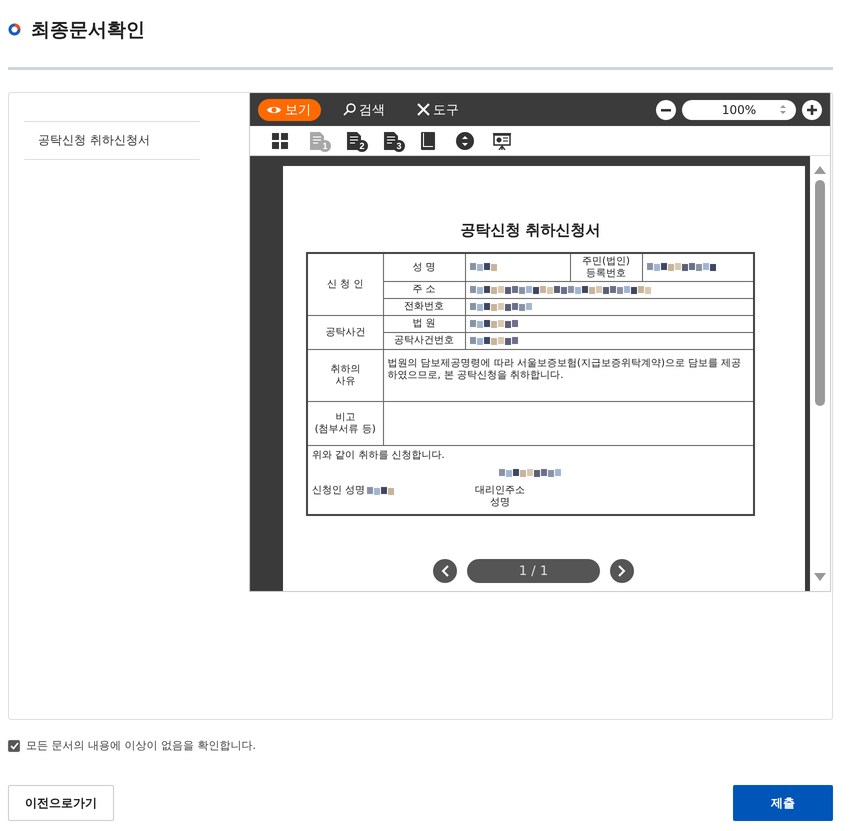 The height and width of the screenshot is (831, 868). I want to click on document-title: 공탁신청 취하신청서, so click(530, 230).